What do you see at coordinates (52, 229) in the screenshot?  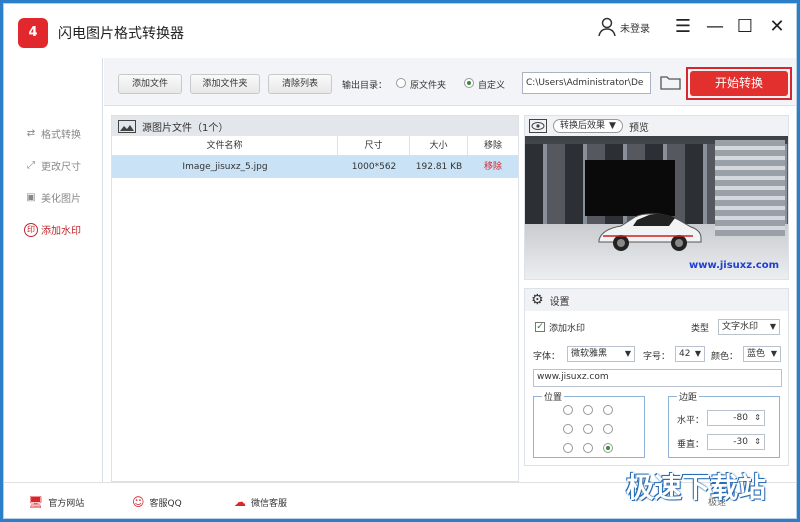 I see `sidebar-item-watermark: 印添加水印` at bounding box center [52, 229].